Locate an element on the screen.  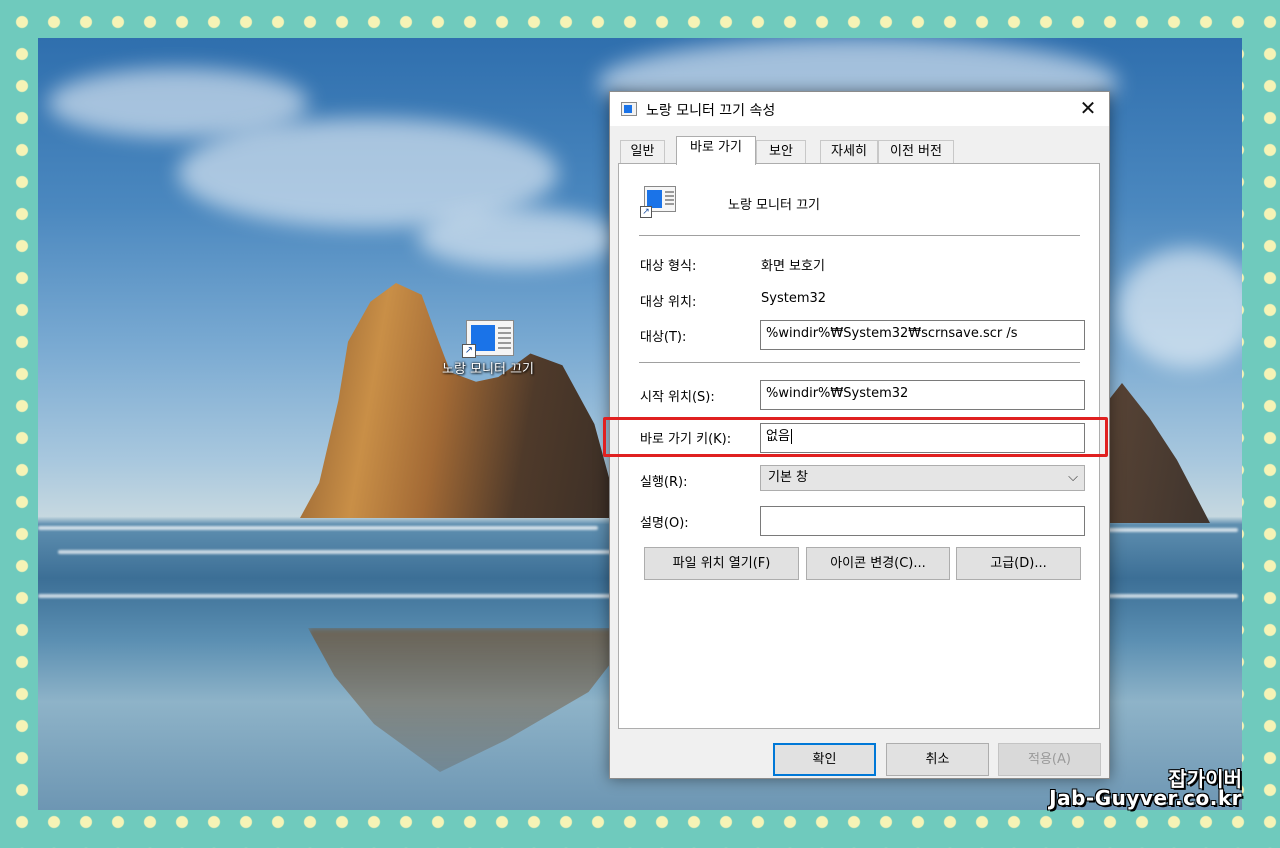
start-in-label: 시작 위치(S): is located at coordinates (677, 397).